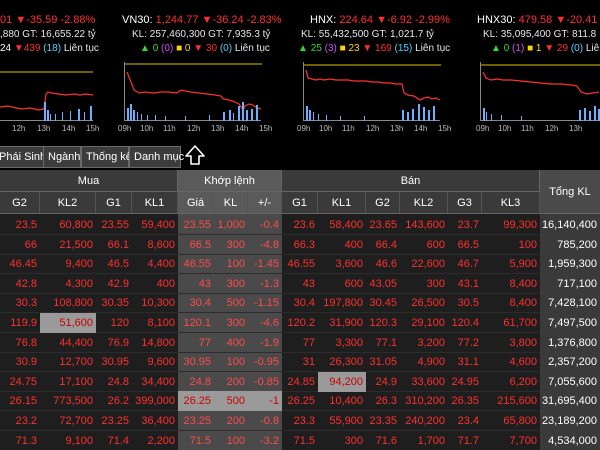 The image size is (600, 450). Describe the element at coordinates (196, 264) in the screenshot. I see `price-cell: 46.55` at that location.